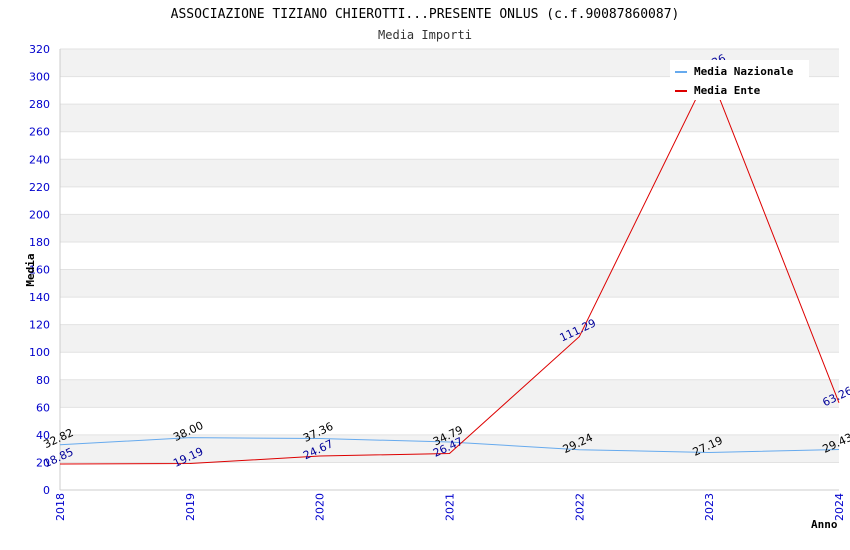 Image resolution: width=850 pixels, height=550 pixels. I want to click on y-tick-label: 220, so click(39, 187).